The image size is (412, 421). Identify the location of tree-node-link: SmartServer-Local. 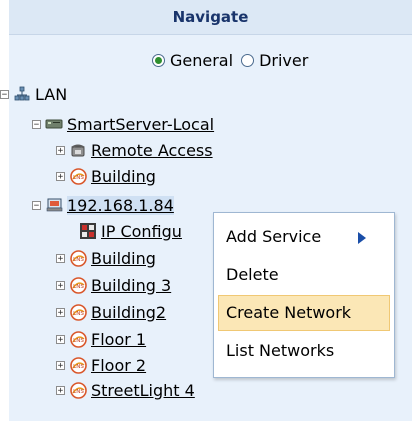
(140, 124).